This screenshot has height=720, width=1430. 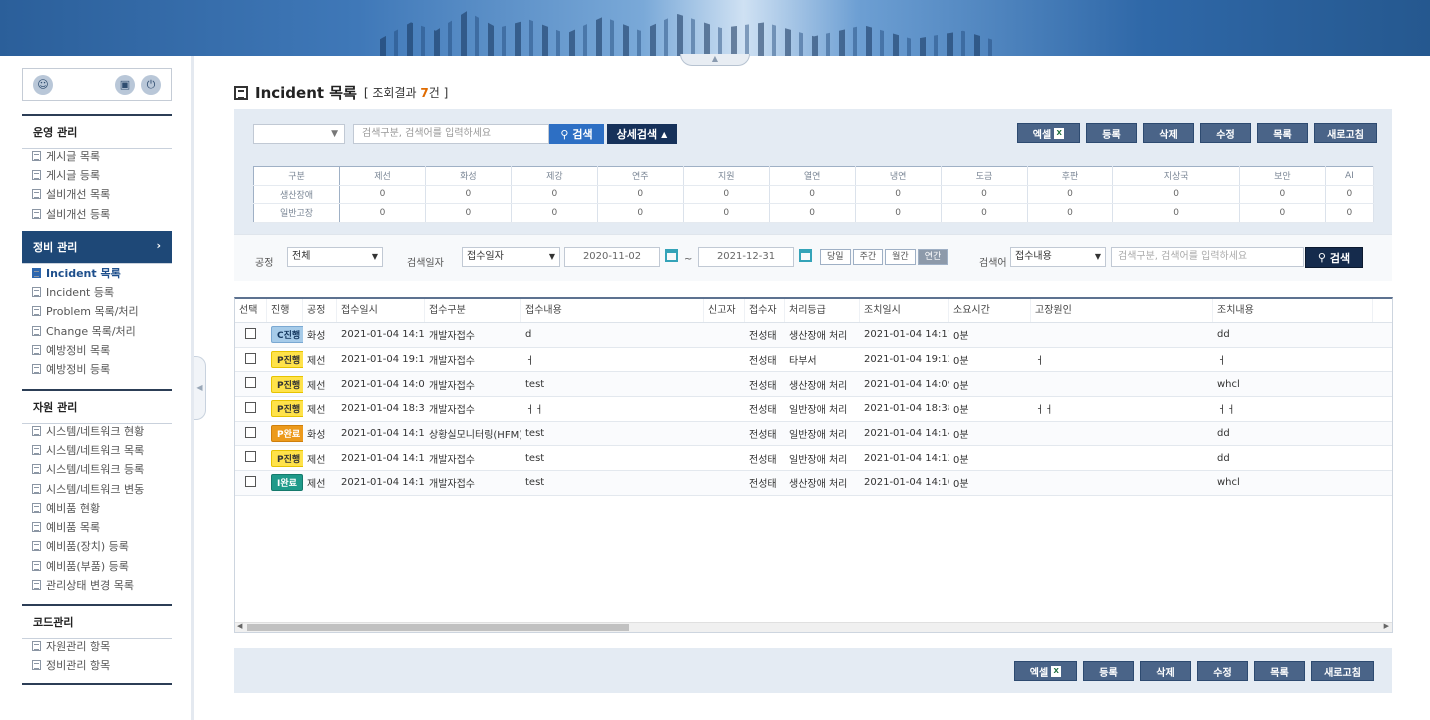 What do you see at coordinates (200, 388) in the screenshot?
I see `sidebar-collapse-handle: ◀` at bounding box center [200, 388].